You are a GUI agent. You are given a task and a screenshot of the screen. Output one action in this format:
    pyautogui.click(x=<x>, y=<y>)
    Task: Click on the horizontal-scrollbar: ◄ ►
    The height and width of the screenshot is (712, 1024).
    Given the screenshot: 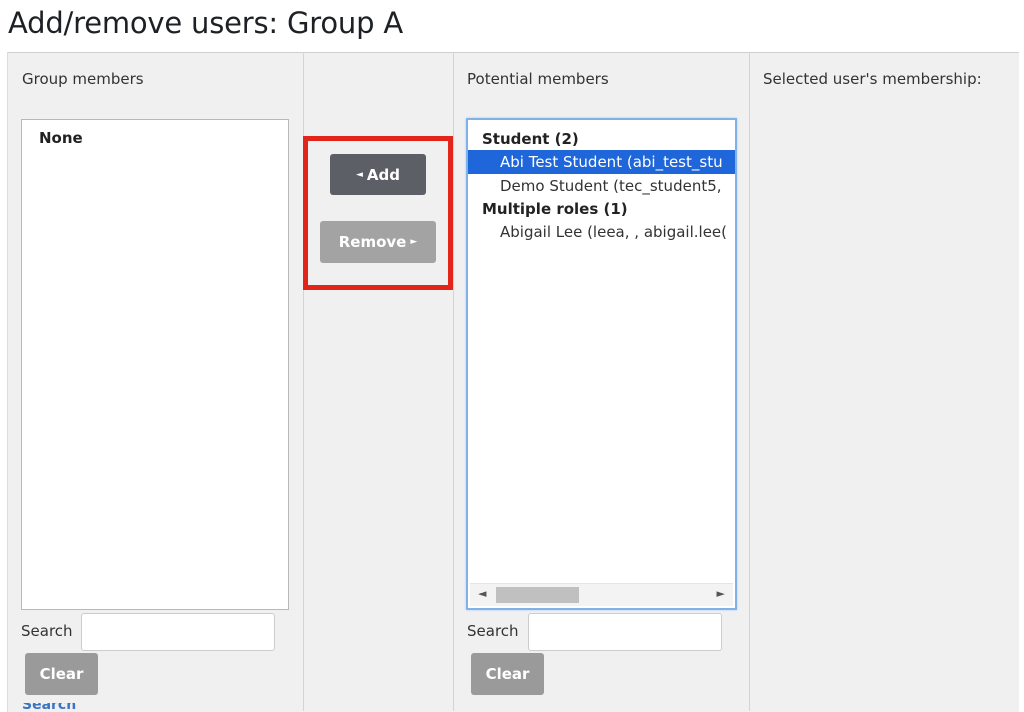 What is the action you would take?
    pyautogui.click(x=601, y=594)
    